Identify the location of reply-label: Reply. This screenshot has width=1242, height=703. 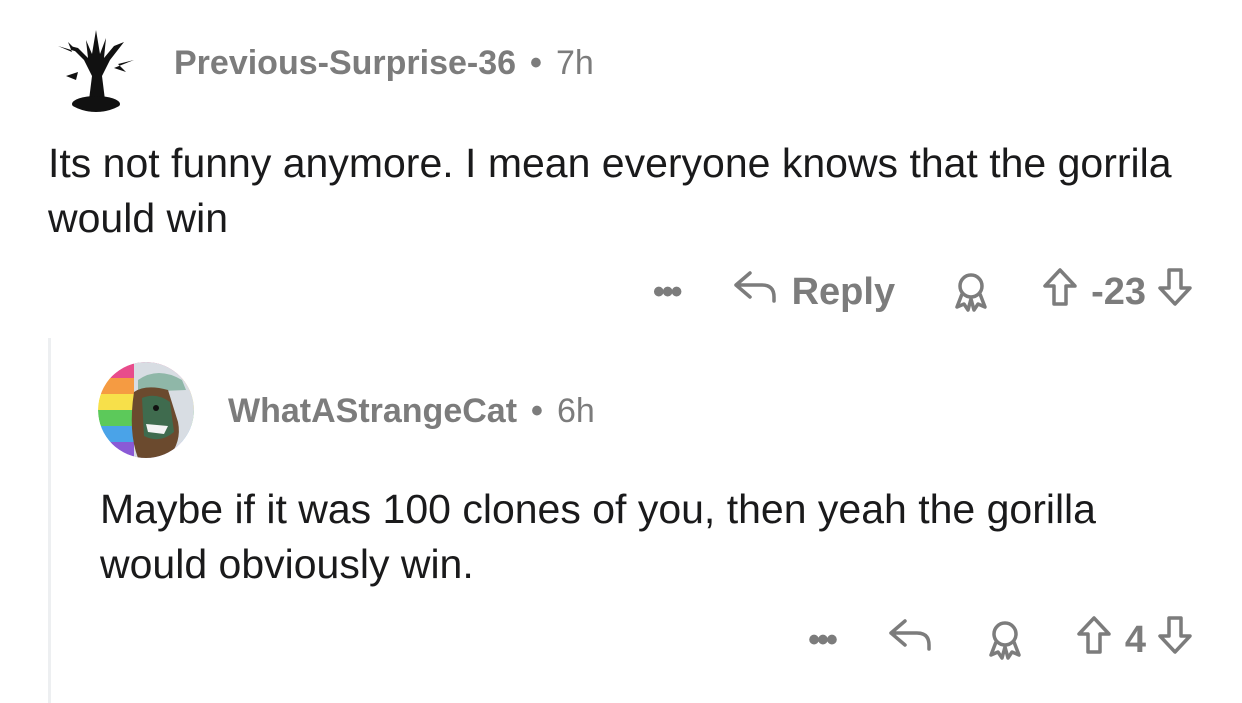
(843, 291).